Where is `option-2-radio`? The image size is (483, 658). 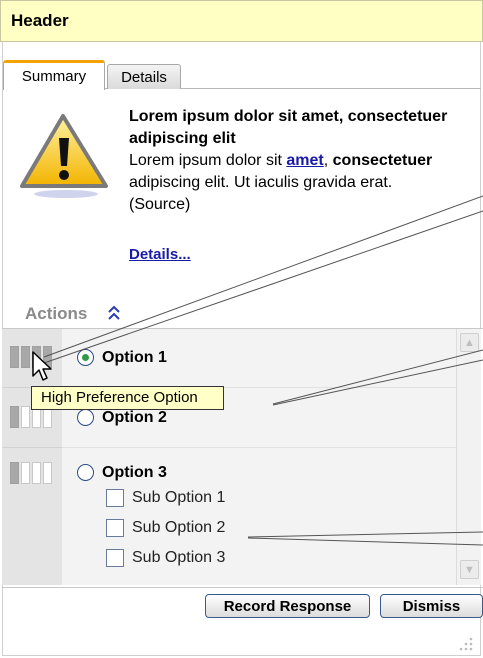 option-2-radio is located at coordinates (85, 417).